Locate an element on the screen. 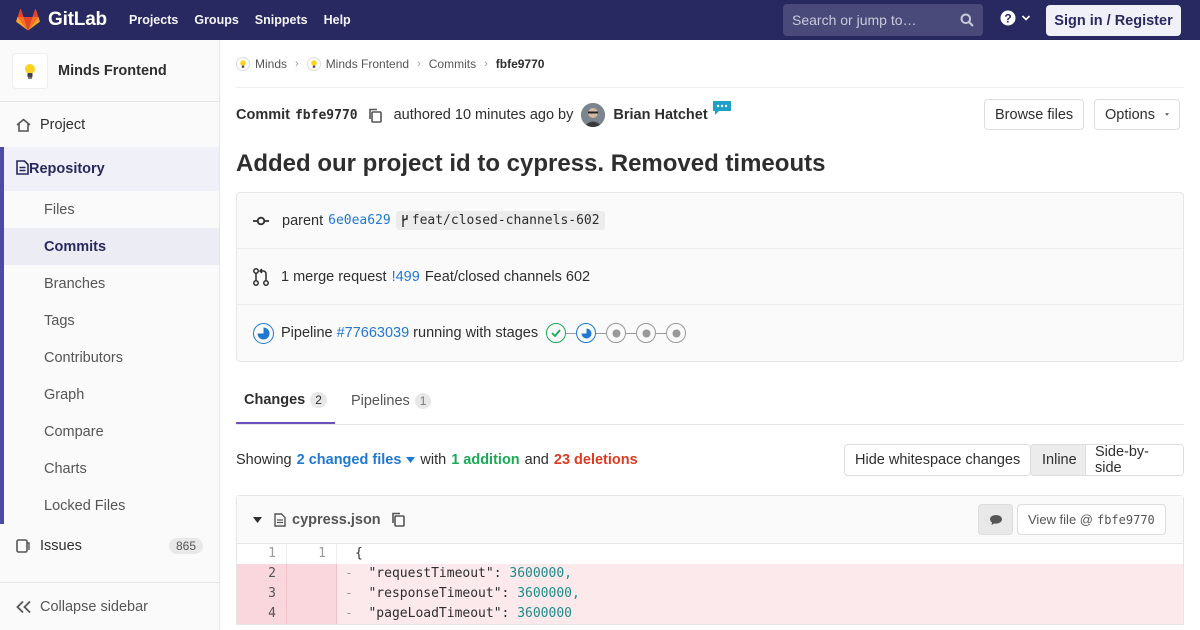  pipeline-link: #77663039 is located at coordinates (373, 333).